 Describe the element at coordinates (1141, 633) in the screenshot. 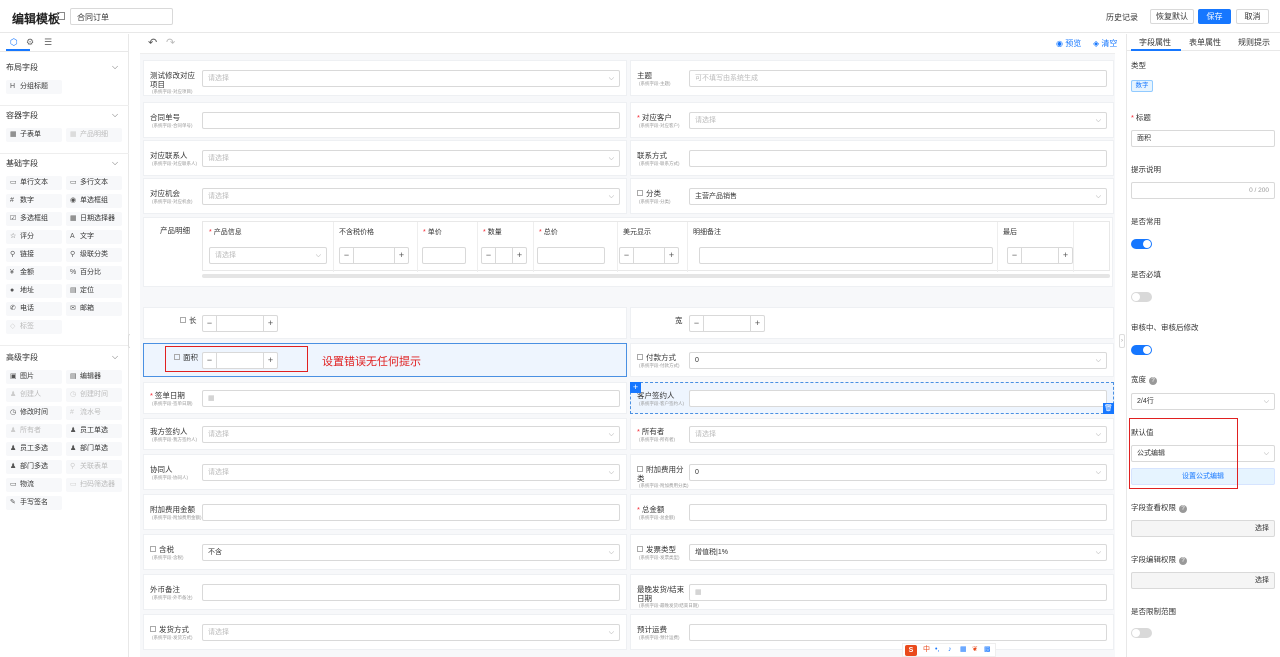

I see `limit-toggle` at that location.